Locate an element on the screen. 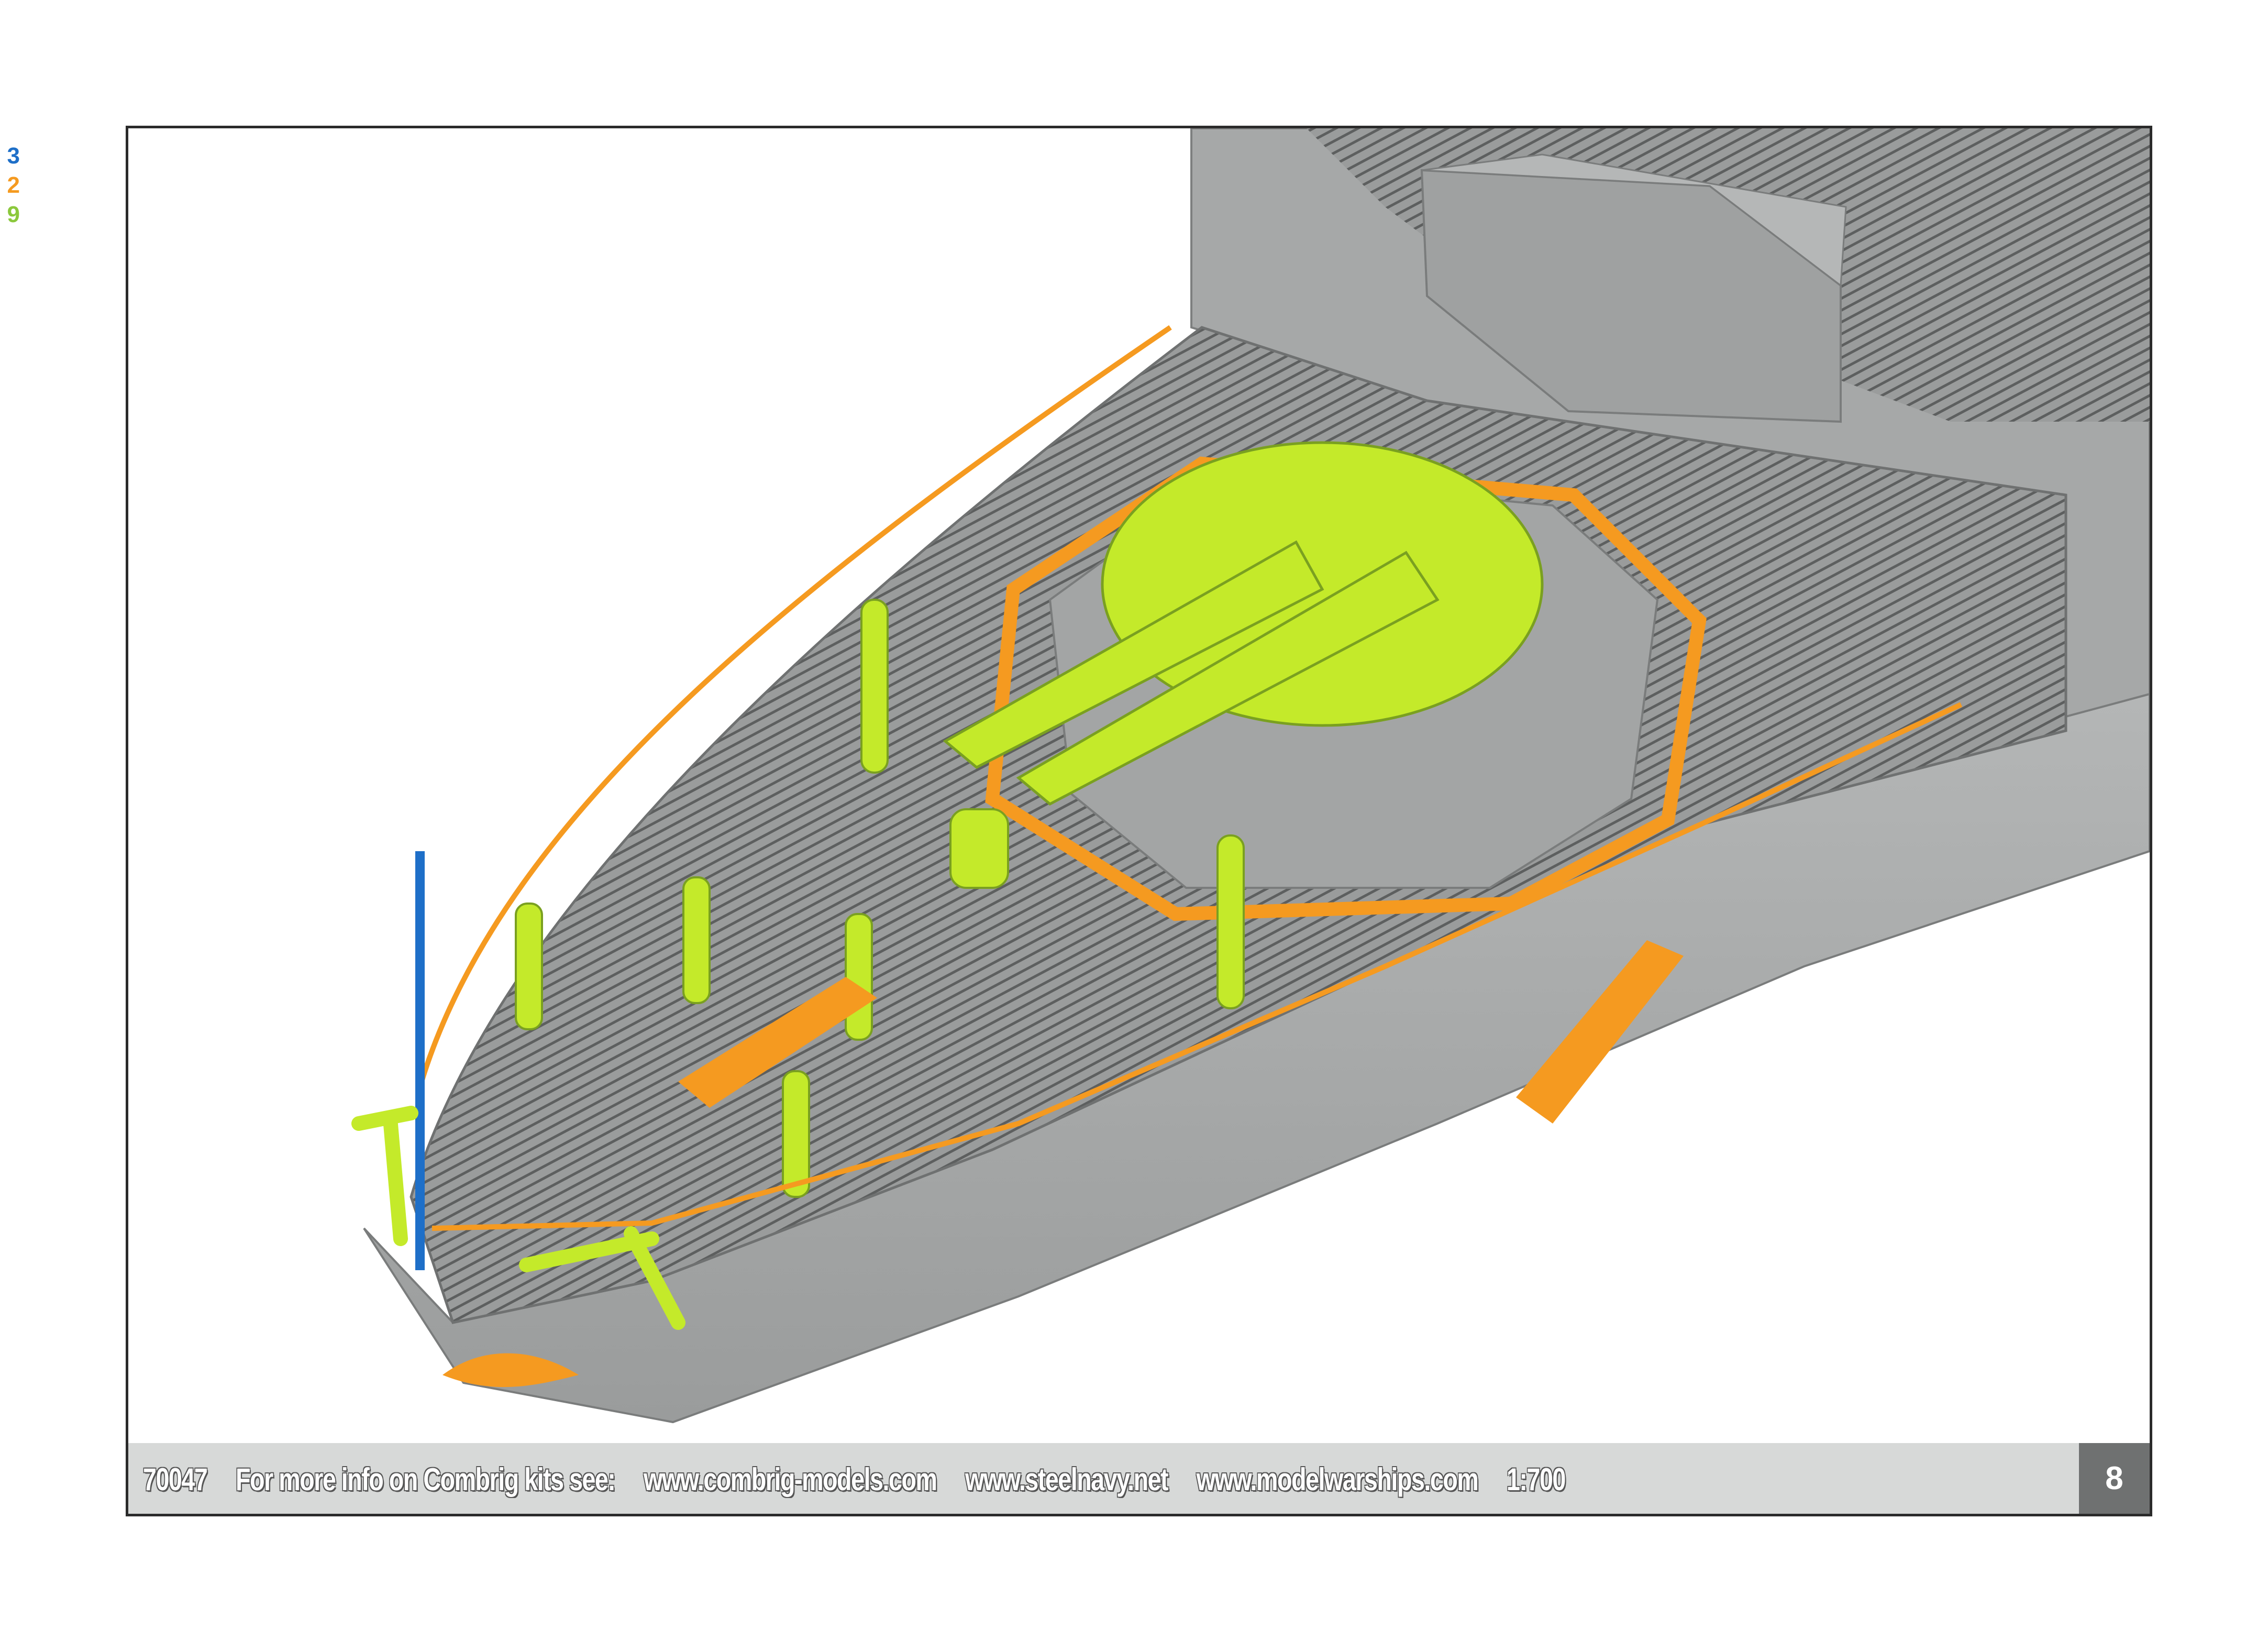 Image resolution: width=2268 pixels, height=1629 pixels. legend-item-orange: 2 is located at coordinates (13, 185).